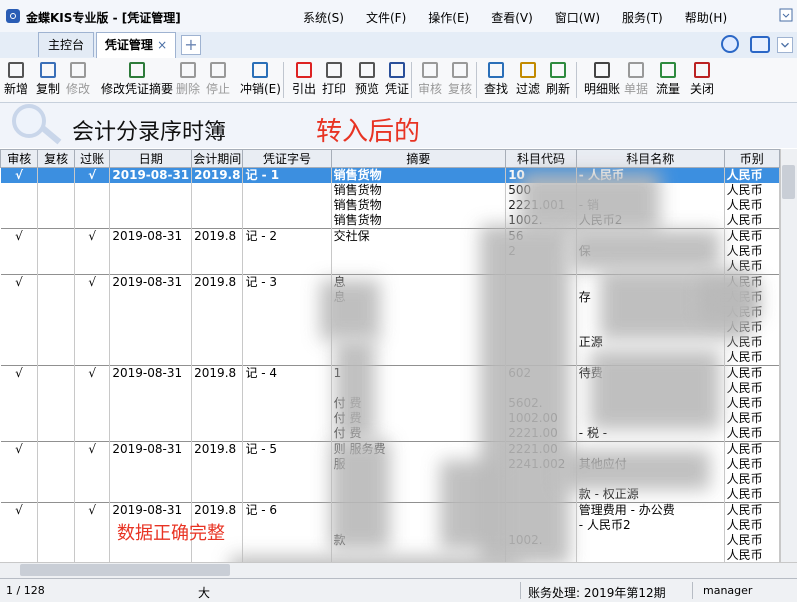 This screenshot has width=797, height=602. What do you see at coordinates (496, 80) in the screenshot?
I see `toolbar-button-13: 查找` at bounding box center [496, 80].